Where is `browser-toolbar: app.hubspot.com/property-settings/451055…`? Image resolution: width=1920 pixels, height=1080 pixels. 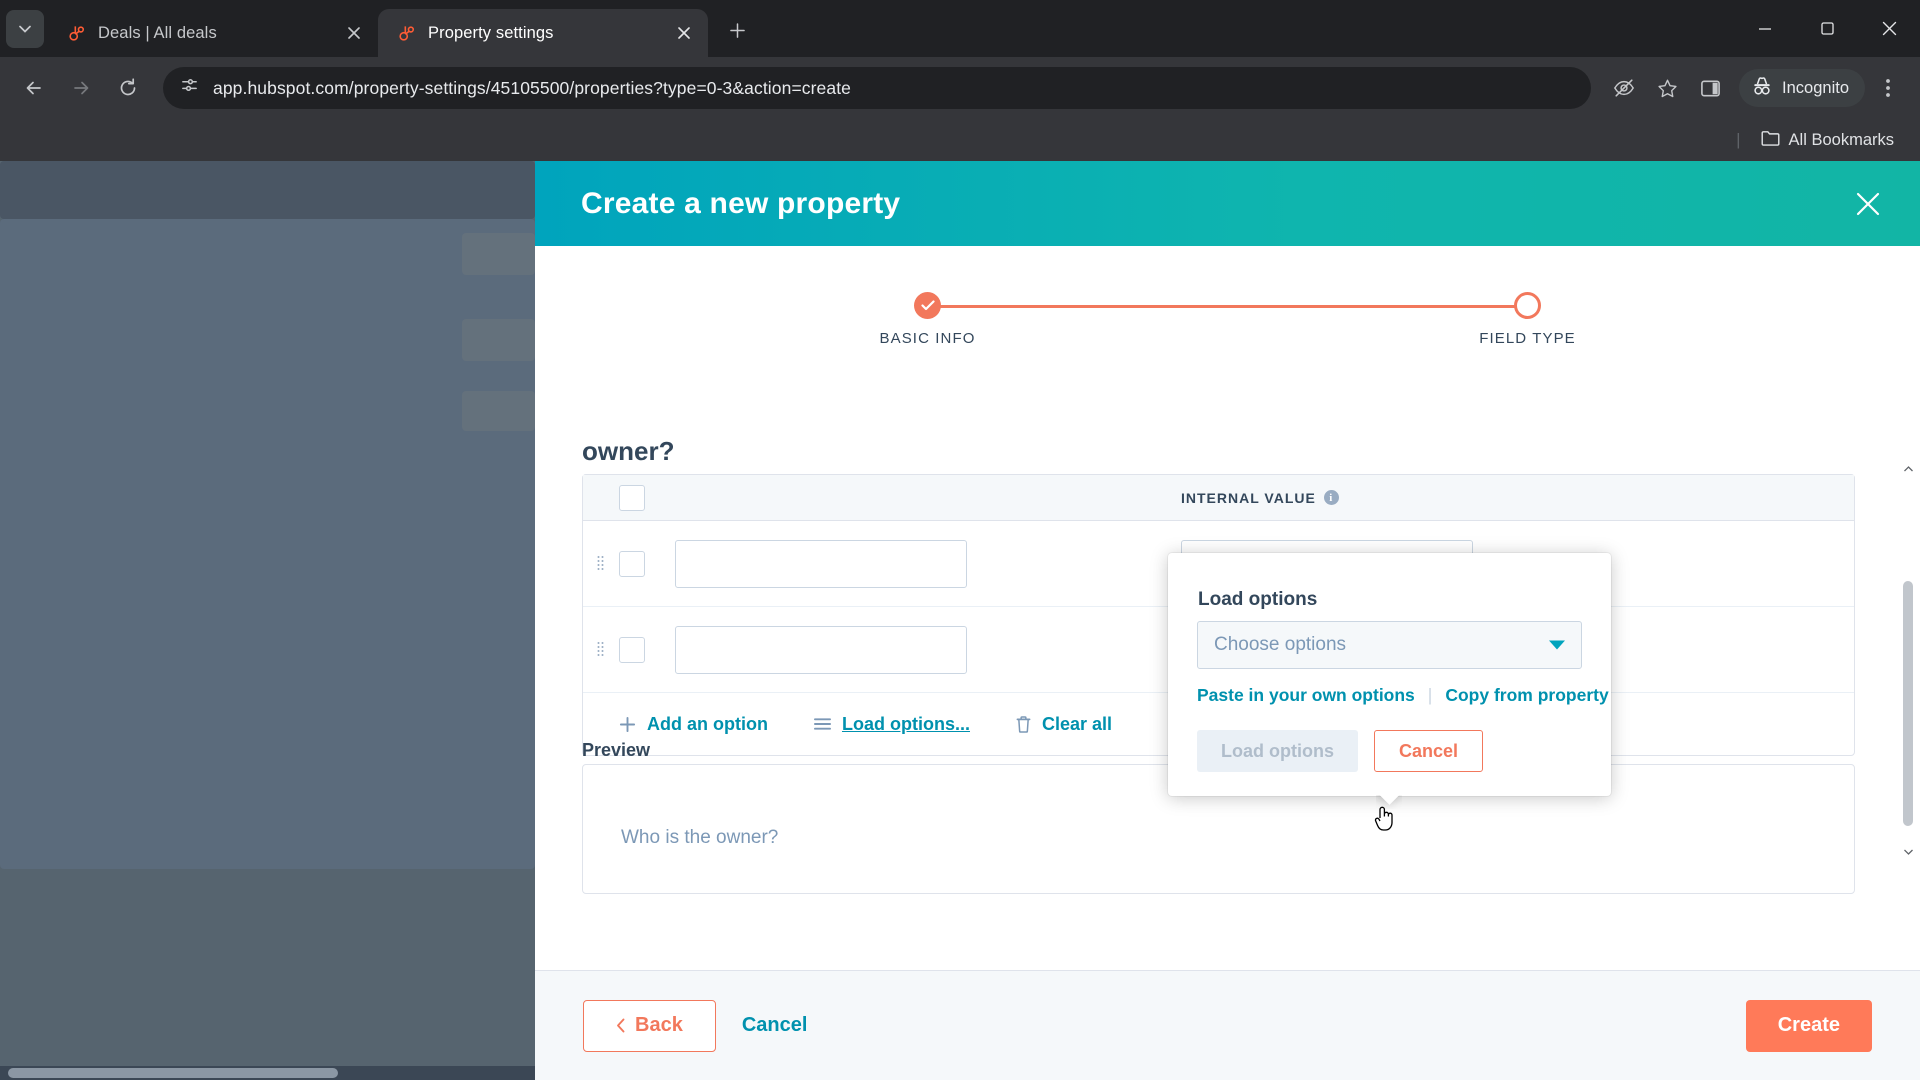 browser-toolbar: app.hubspot.com/property-settings/451055… is located at coordinates (960, 88).